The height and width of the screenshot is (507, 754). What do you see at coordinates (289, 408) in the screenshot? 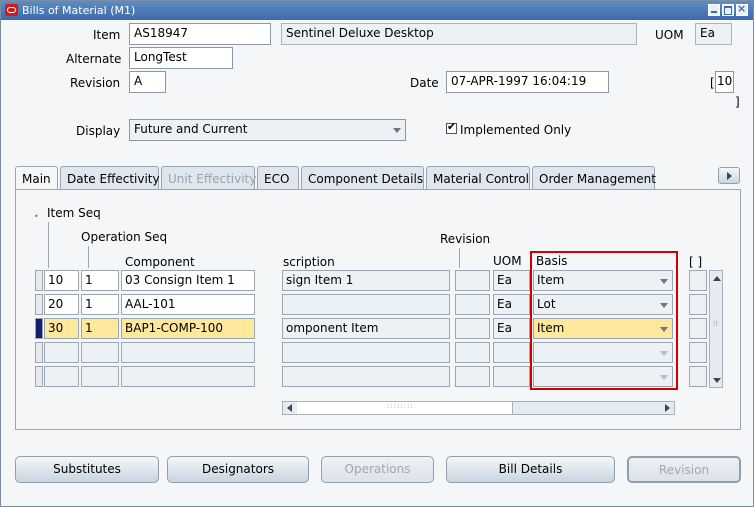
I see `chevron-left-icon` at bounding box center [289, 408].